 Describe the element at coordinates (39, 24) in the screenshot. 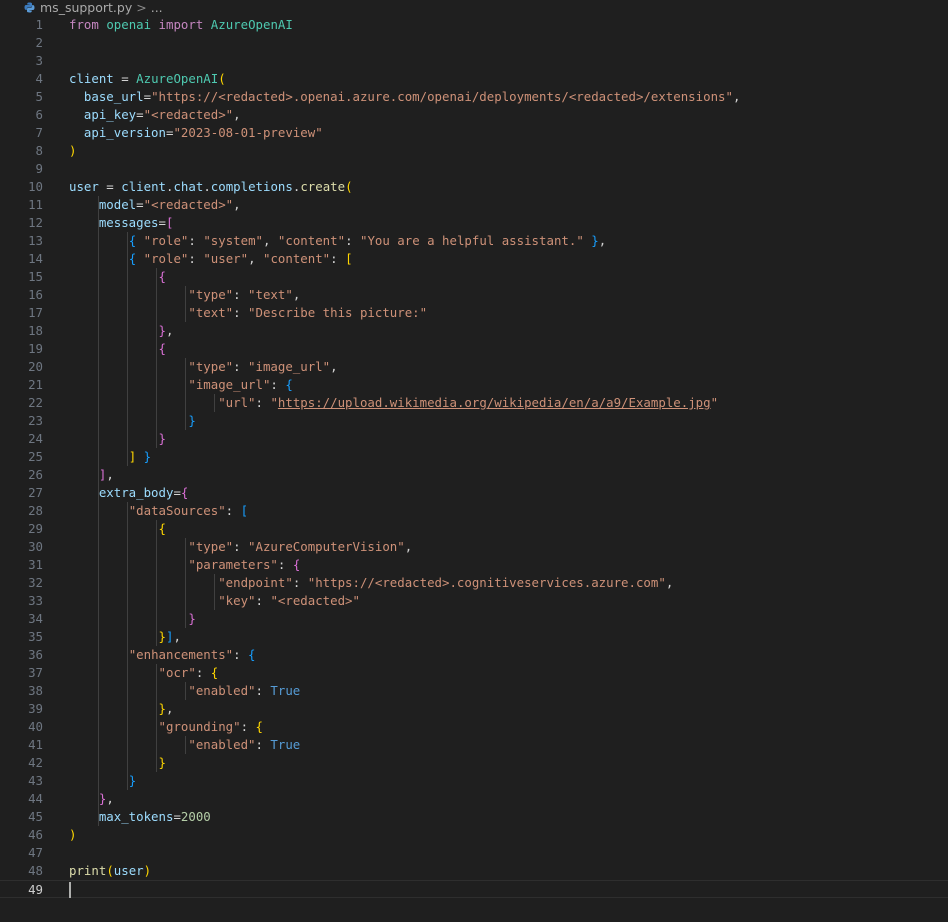

I see `line-number: 1` at that location.